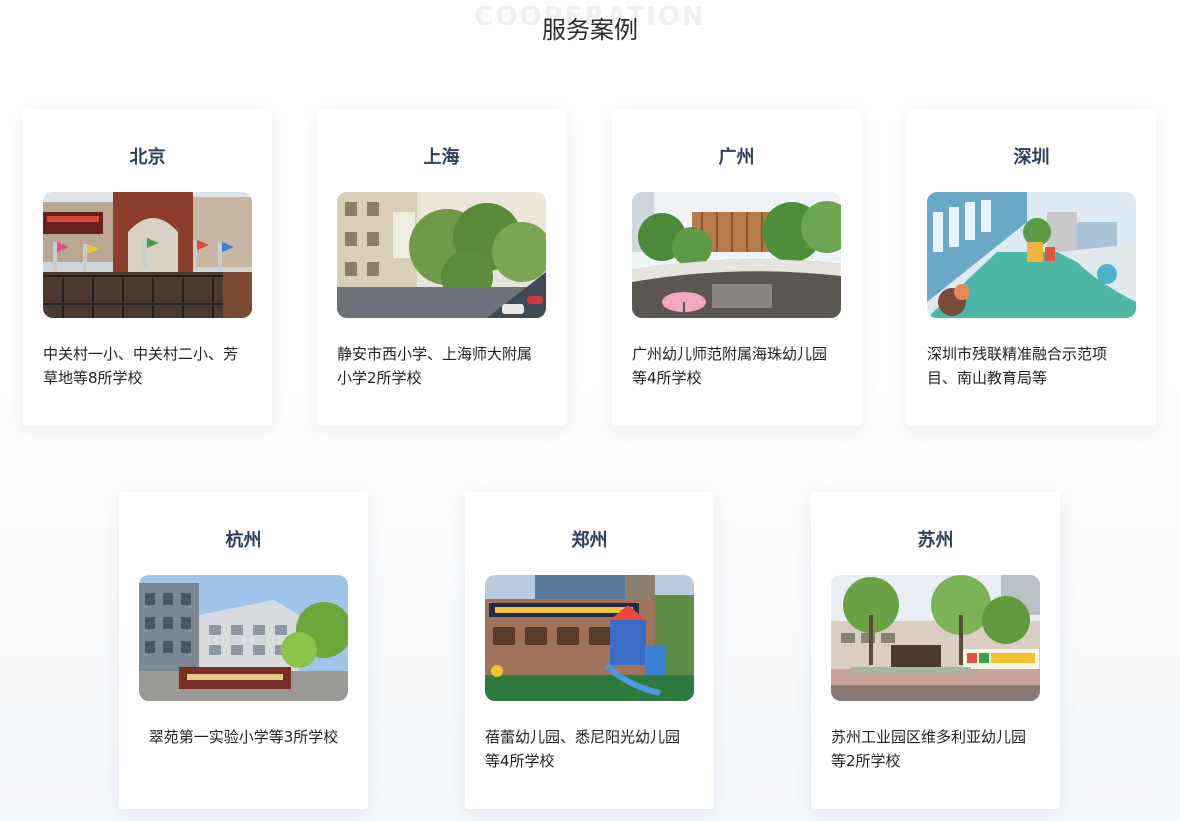 The width and height of the screenshot is (1180, 821). I want to click on suzhou-school-photo, so click(935, 638).